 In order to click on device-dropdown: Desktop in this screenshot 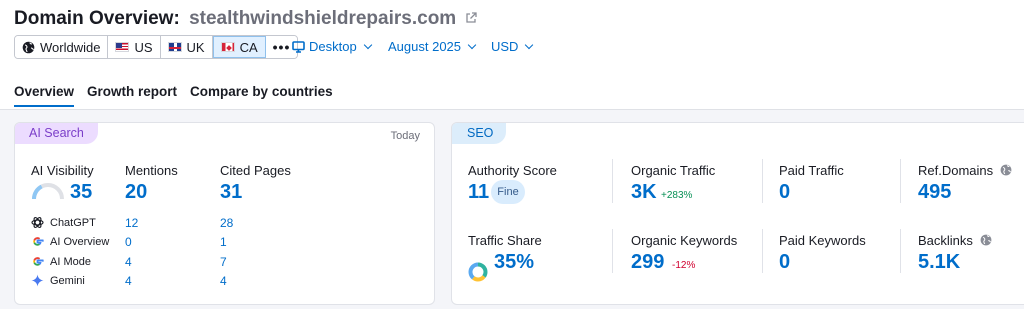, I will do `click(332, 46)`.